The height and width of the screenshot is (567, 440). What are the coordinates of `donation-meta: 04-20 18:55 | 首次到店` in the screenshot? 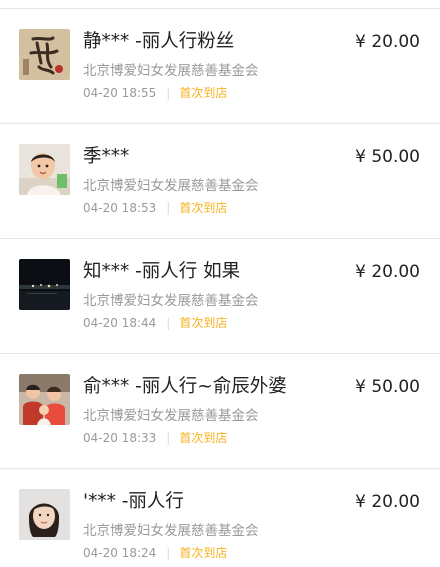 It's located at (155, 93).